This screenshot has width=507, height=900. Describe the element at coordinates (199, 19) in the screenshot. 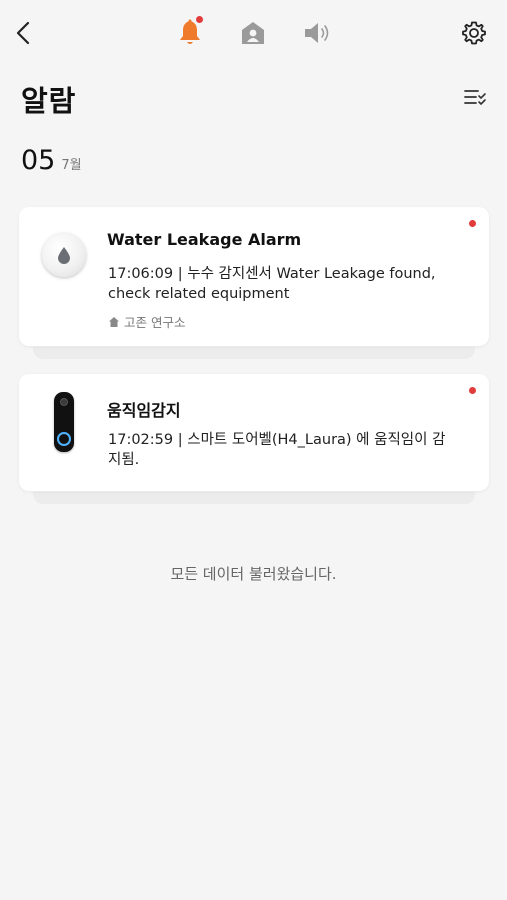

I see `notification-dot` at that location.